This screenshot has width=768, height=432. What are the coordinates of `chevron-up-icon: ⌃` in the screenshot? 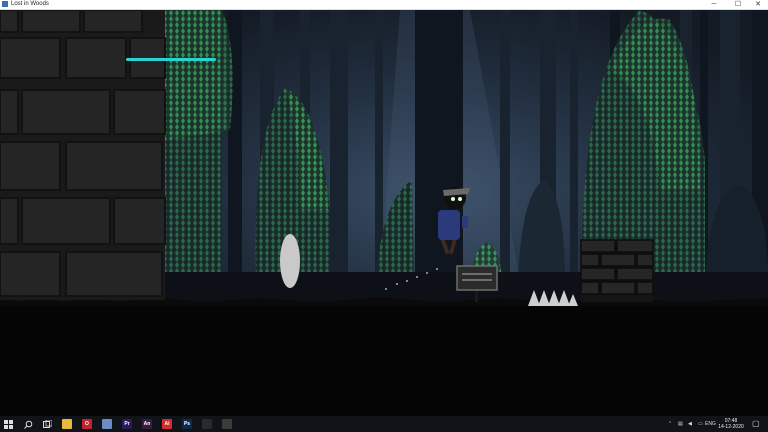 It's located at (670, 424).